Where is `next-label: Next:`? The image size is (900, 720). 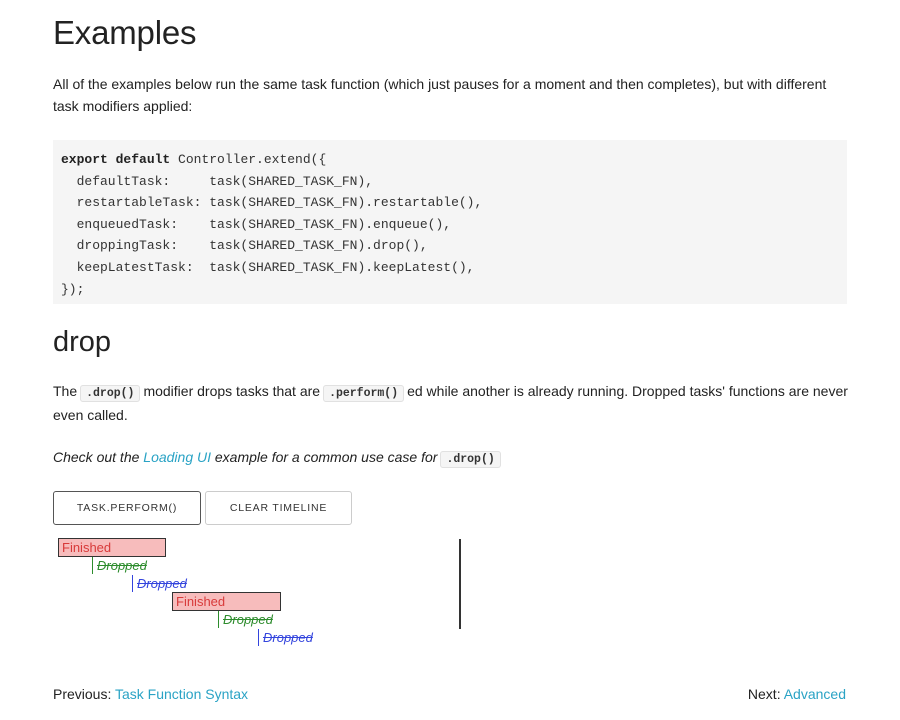 next-label: Next: is located at coordinates (764, 694).